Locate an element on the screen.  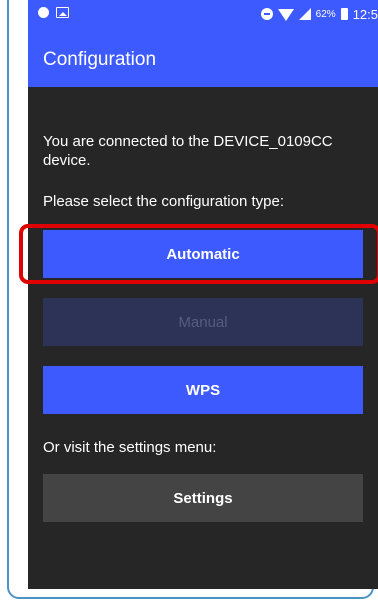
settings-prompt: Or visit the settings menu: is located at coordinates (130, 447).